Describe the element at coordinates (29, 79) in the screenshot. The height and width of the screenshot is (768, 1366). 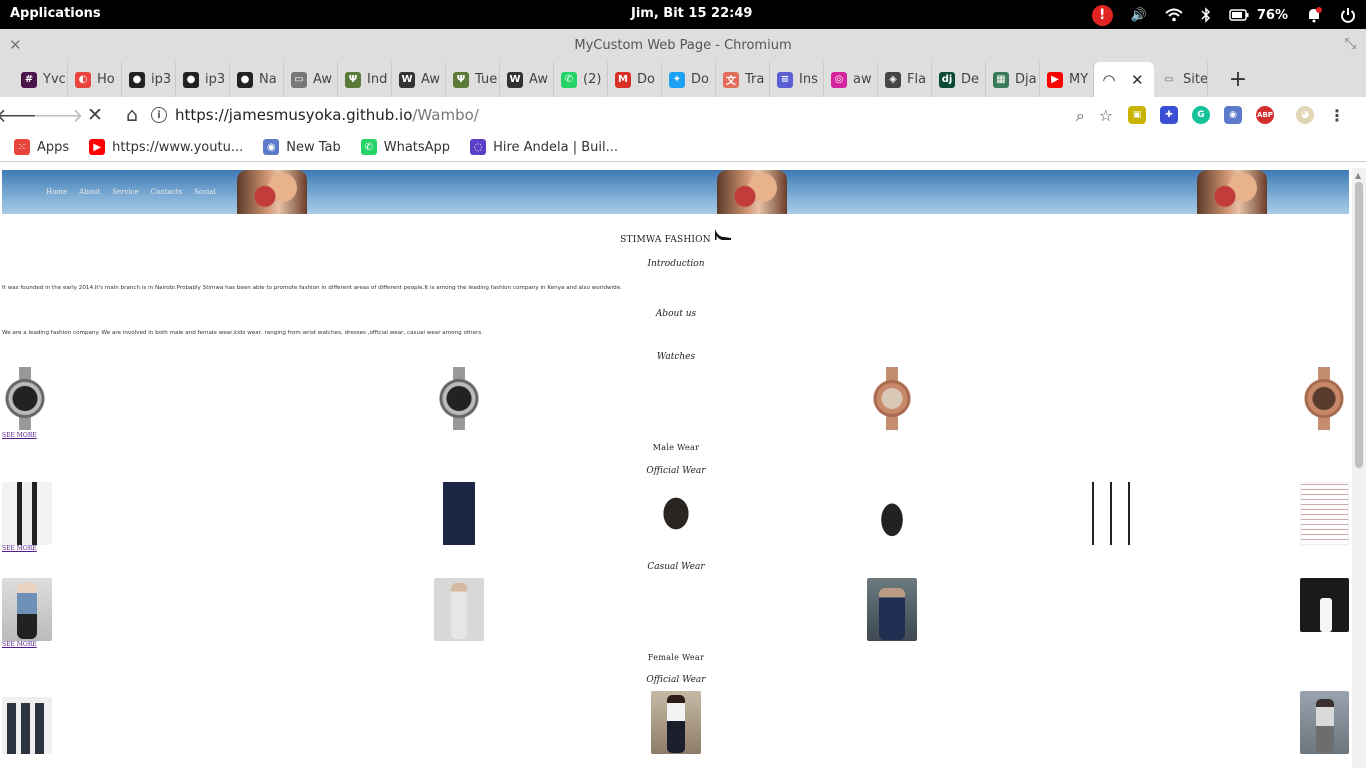
I see `slack-icon: #` at that location.